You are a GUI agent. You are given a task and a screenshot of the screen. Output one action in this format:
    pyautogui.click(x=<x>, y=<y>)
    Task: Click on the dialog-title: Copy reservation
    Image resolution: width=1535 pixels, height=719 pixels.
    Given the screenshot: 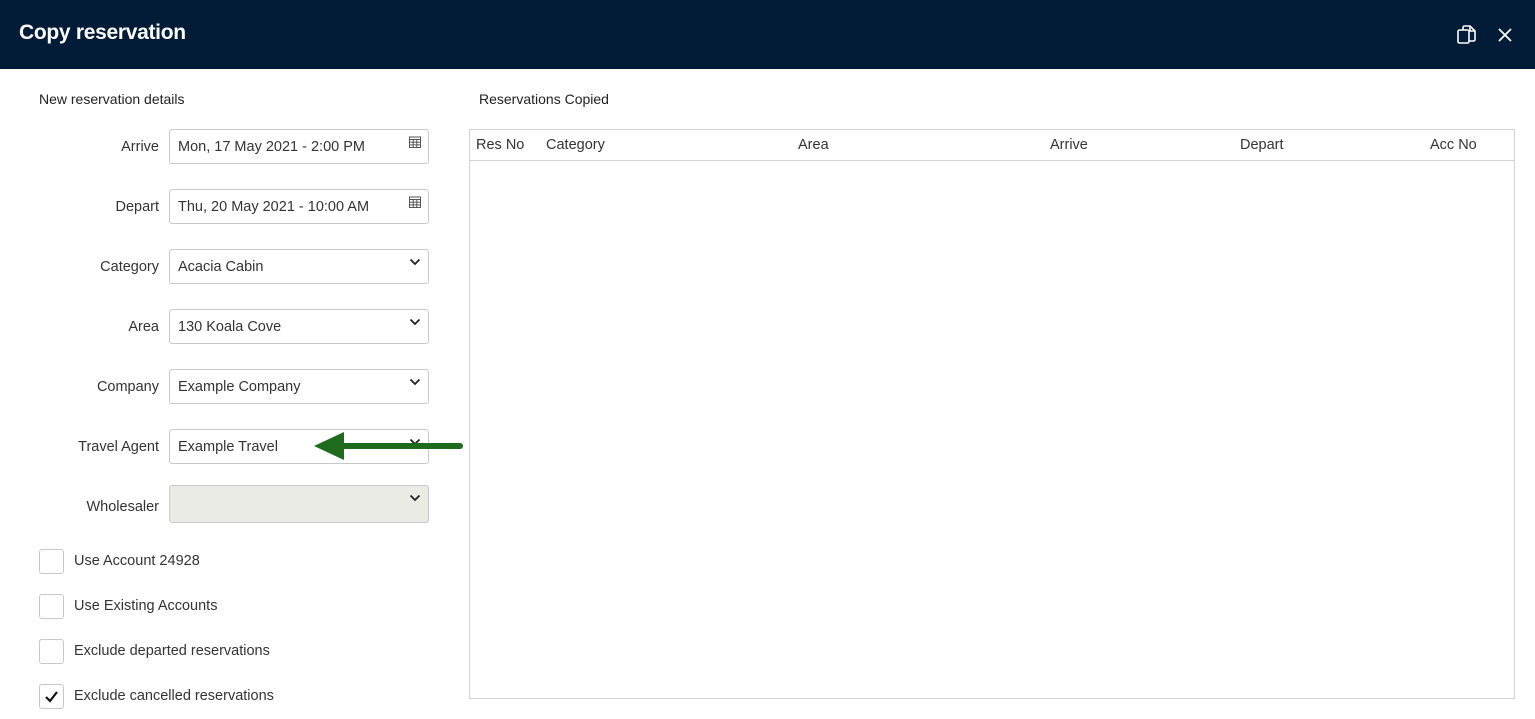 What is the action you would take?
    pyautogui.click(x=102, y=32)
    